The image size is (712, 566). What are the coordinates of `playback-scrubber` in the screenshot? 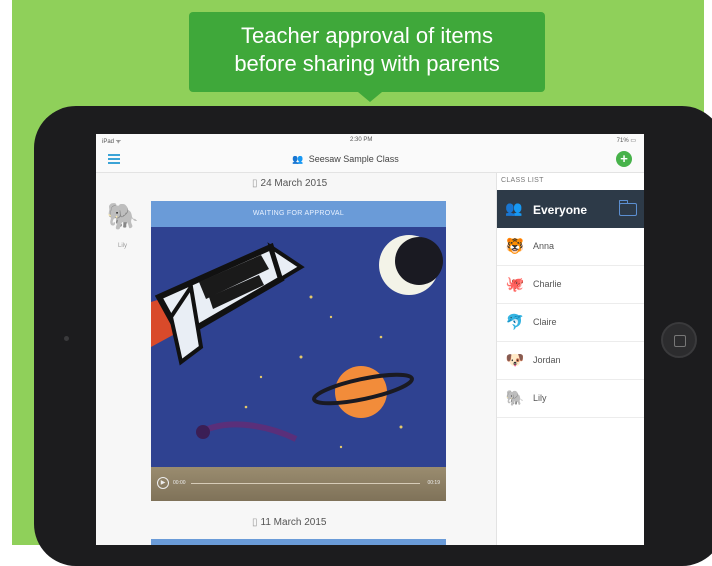 It's located at (305, 483).